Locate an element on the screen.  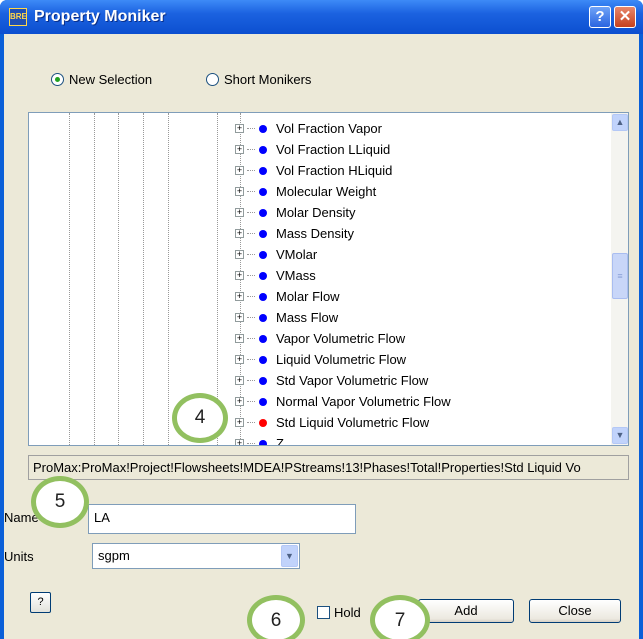
tree-item: + Vol Fraction Vapor is located at coordinates (343, 128).